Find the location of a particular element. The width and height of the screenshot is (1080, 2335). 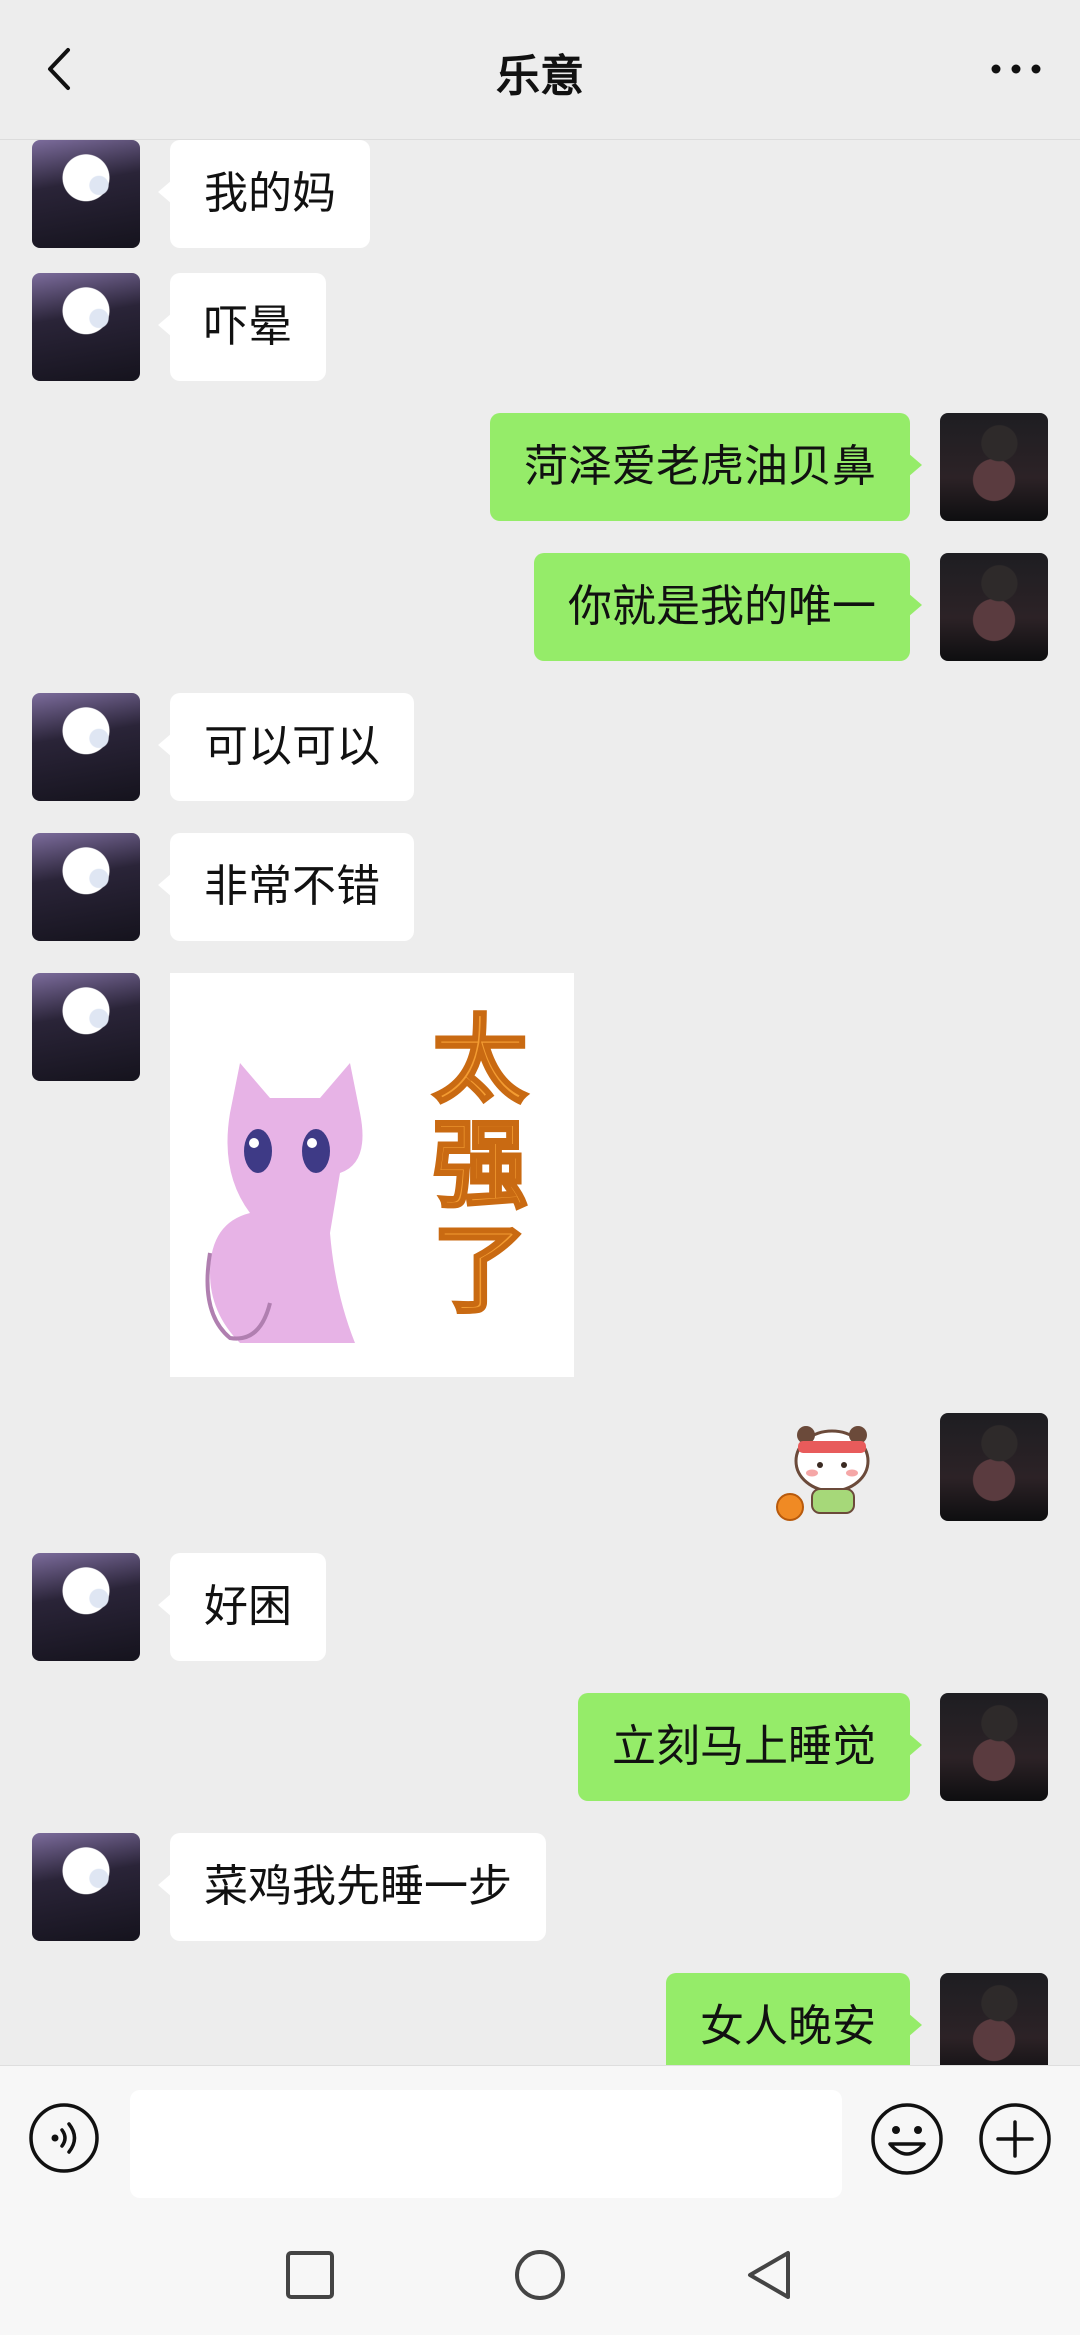

circle-icon is located at coordinates (540, 2275).